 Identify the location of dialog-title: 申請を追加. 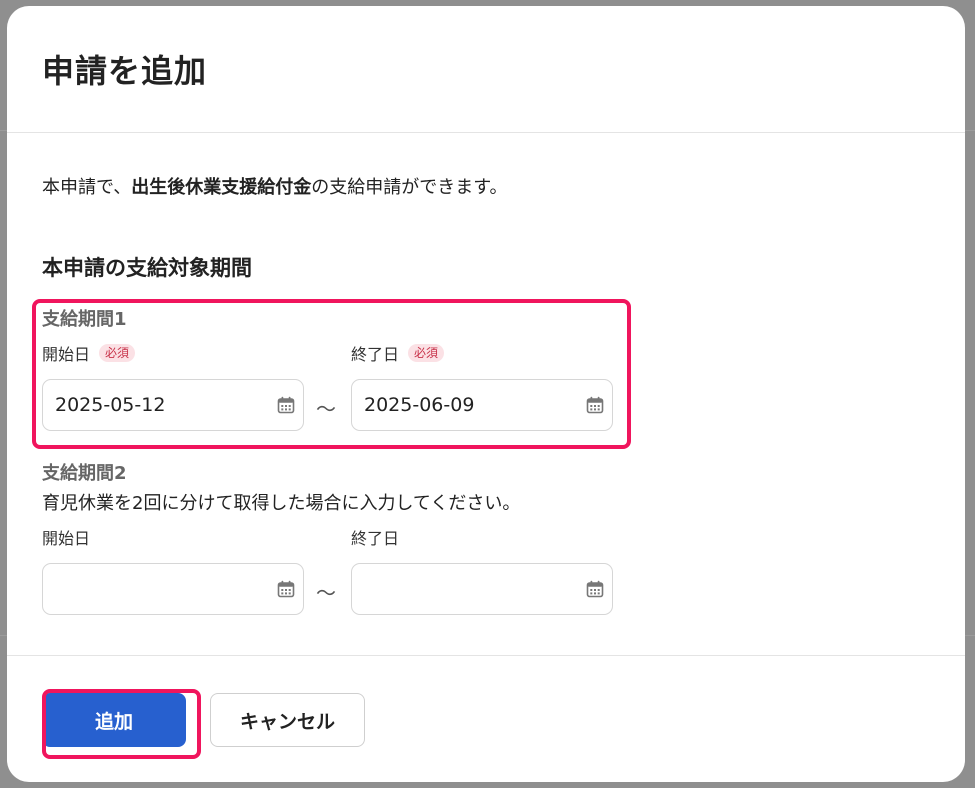
(125, 71).